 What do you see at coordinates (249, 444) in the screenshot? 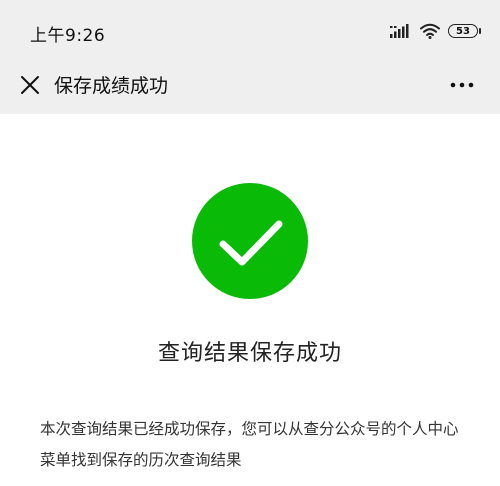
I see `result-description: 本次查询结果已经成功保存，您可以从查分公众号的个人中心菜单找到保存的历次查询结果` at bounding box center [249, 444].